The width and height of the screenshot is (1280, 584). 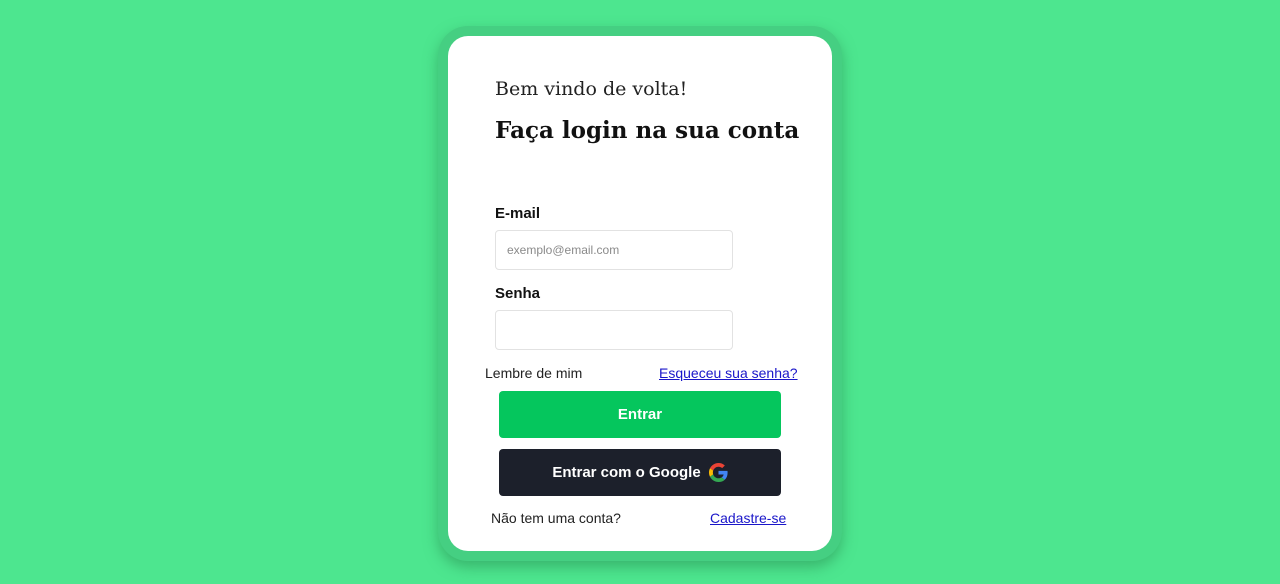 I want to click on no-account-text: Não tem uma conta?, so click(x=556, y=518).